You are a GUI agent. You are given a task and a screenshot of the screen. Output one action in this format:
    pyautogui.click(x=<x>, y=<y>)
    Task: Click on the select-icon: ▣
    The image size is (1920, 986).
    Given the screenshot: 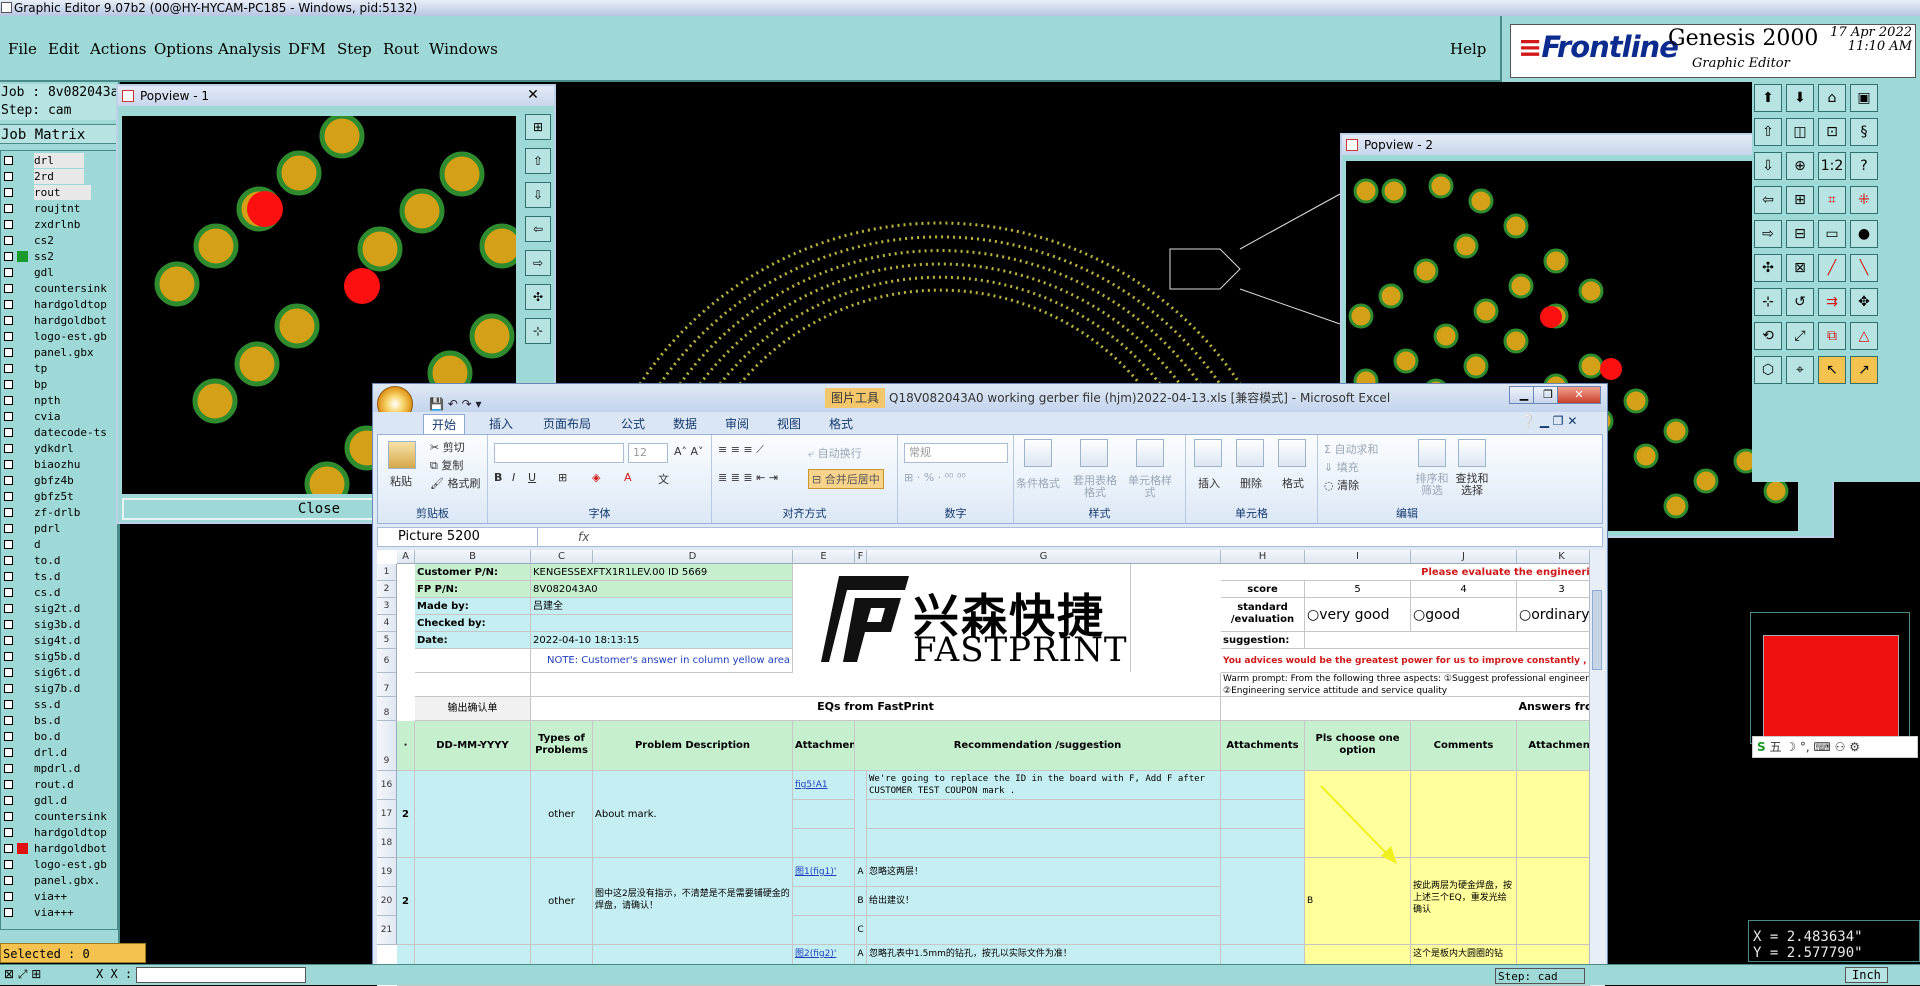 What is the action you would take?
    pyautogui.click(x=1864, y=98)
    